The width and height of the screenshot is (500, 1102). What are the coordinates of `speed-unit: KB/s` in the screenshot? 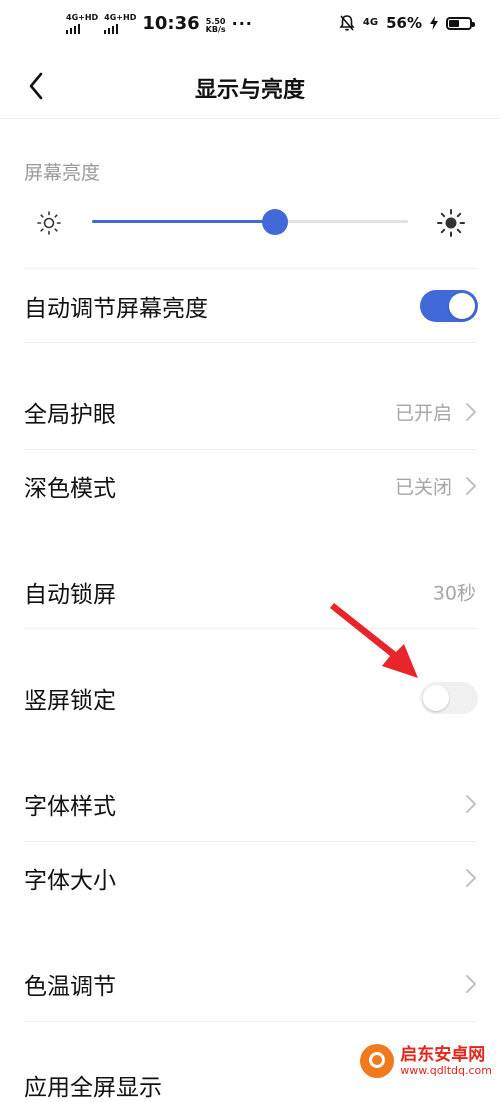 It's located at (215, 29).